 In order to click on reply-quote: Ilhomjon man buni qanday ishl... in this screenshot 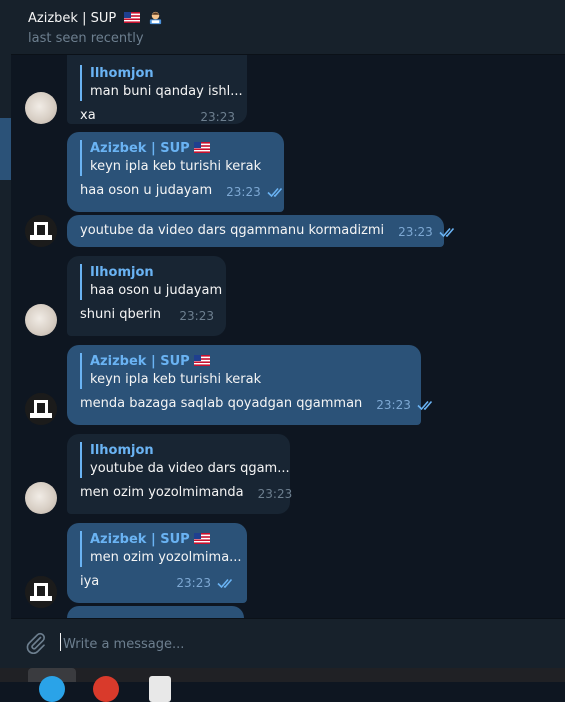, I will do `click(161, 83)`.